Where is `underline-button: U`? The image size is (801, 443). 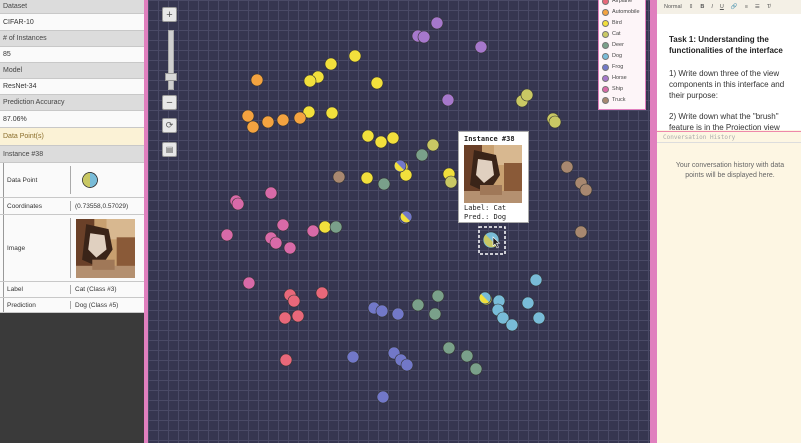 underline-button: U is located at coordinates (722, 7).